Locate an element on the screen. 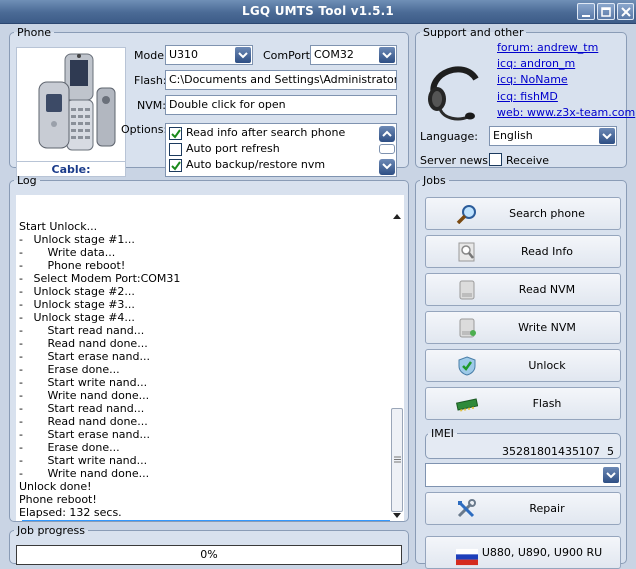 The width and height of the screenshot is (636, 569). tools-icon is located at coordinates (466, 508).